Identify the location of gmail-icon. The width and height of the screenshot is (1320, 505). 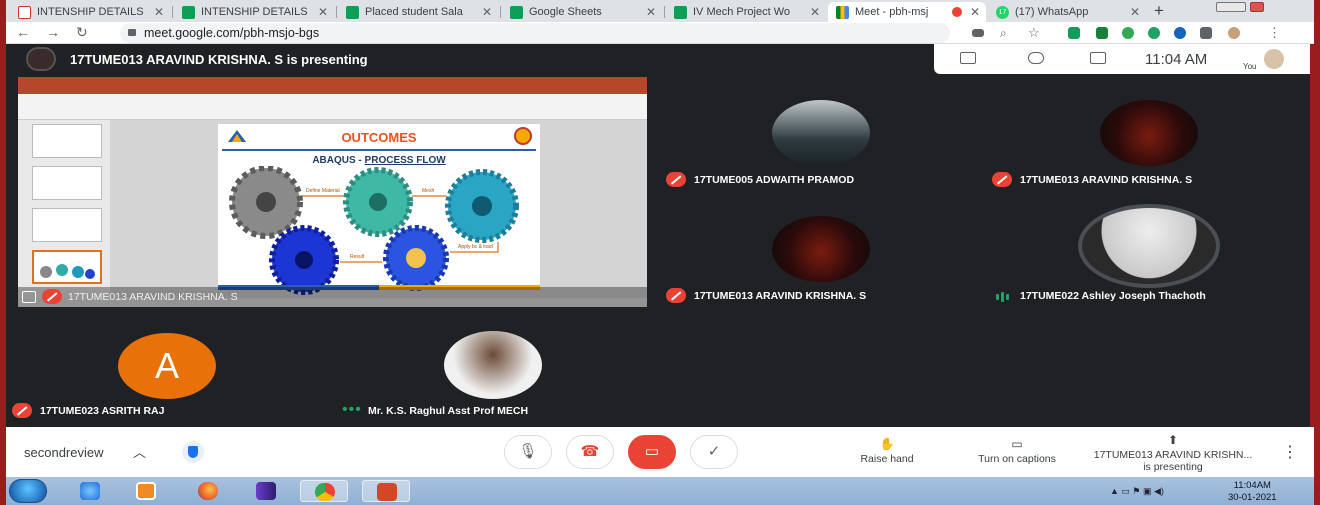
(24, 12).